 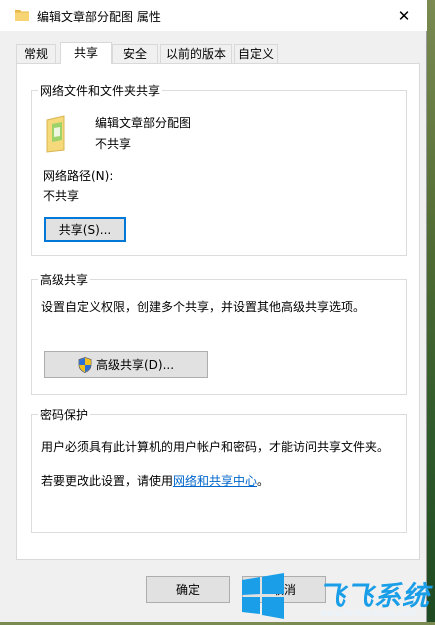 What do you see at coordinates (263, 481) in the screenshot?
I see `change-setting-suffix: 。` at bounding box center [263, 481].